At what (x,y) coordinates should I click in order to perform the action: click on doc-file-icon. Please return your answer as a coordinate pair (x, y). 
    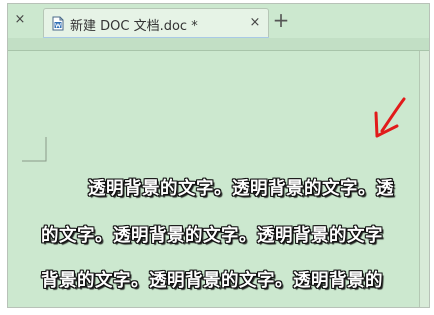
    Looking at the image, I should click on (58, 23).